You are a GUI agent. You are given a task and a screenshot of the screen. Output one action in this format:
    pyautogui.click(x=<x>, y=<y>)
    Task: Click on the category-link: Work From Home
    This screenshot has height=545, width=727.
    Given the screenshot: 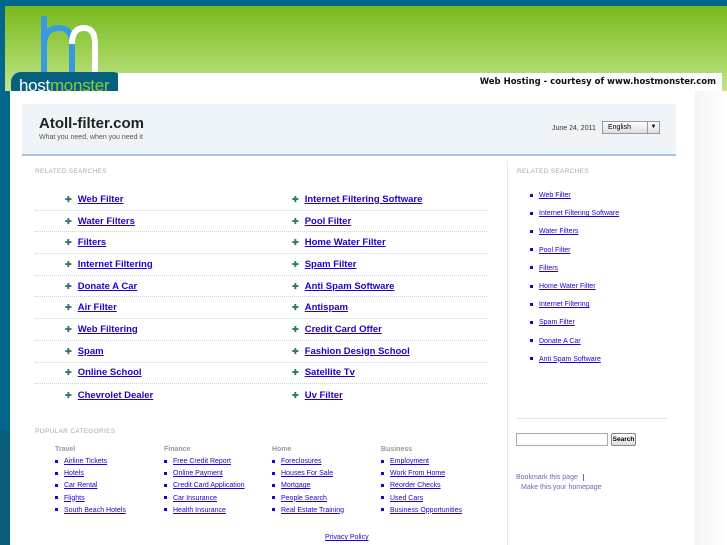 What is the action you would take?
    pyautogui.click(x=417, y=473)
    